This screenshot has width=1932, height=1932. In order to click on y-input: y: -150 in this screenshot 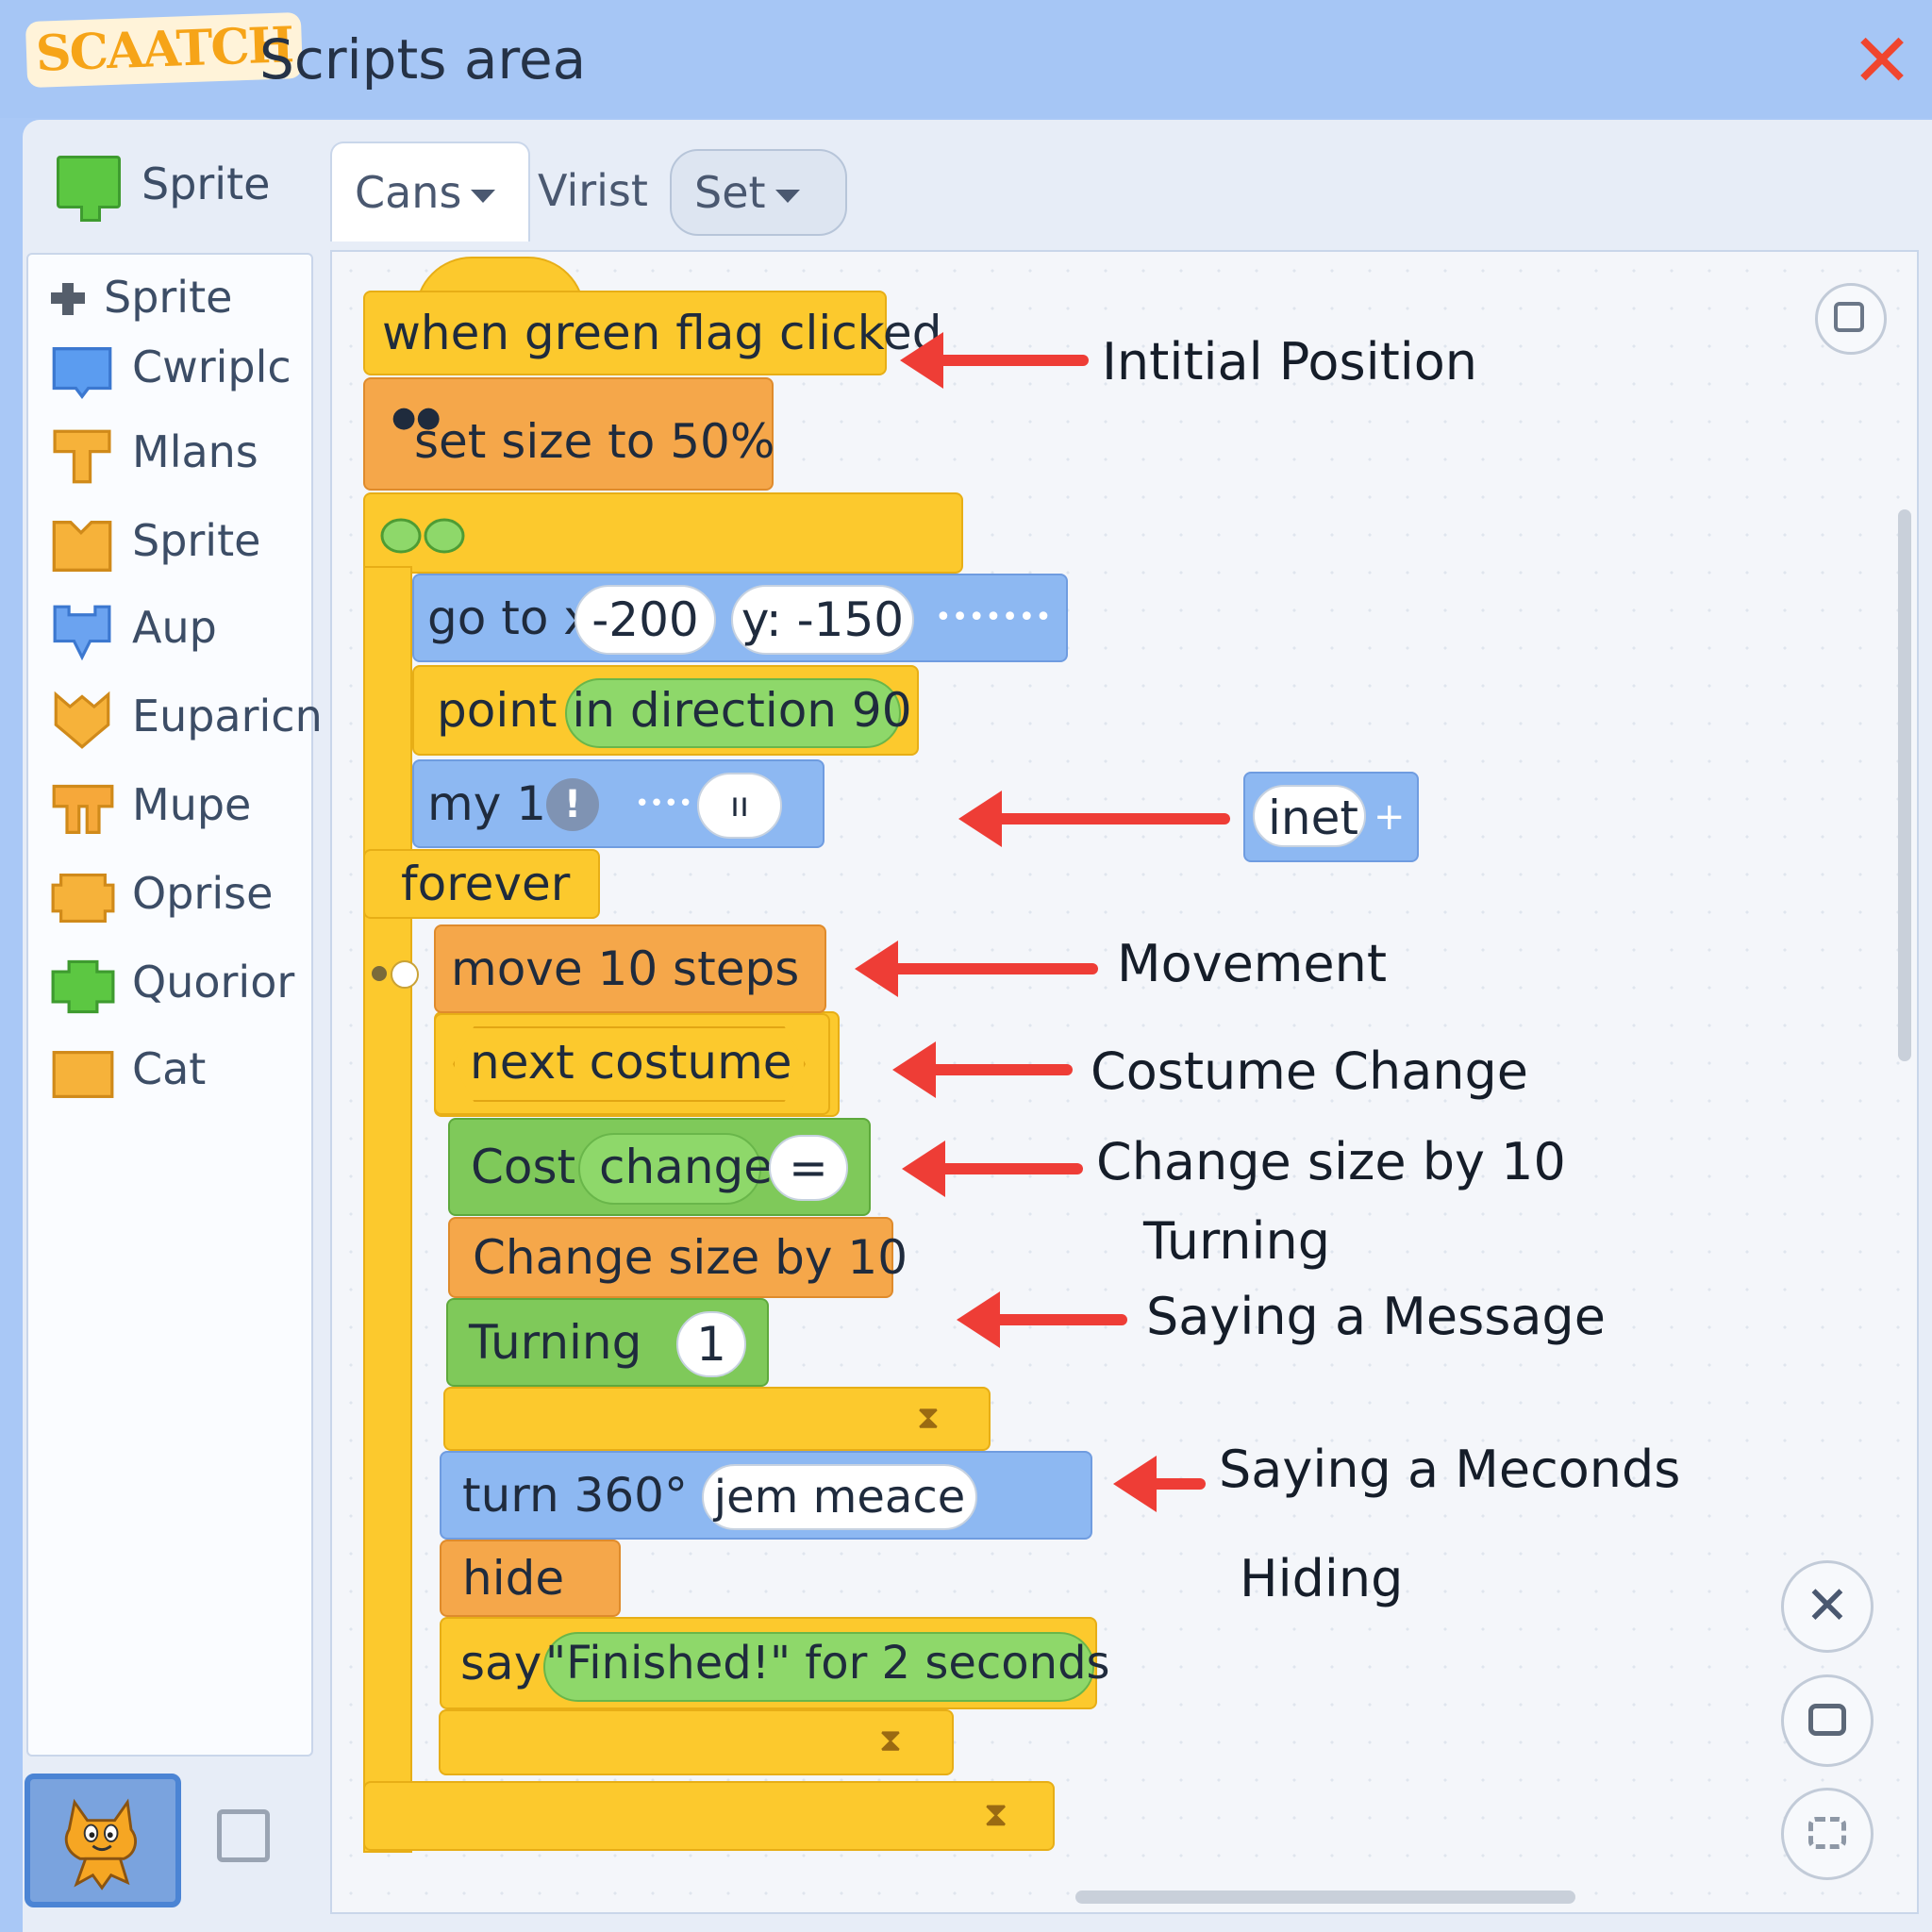, I will do `click(822, 620)`.